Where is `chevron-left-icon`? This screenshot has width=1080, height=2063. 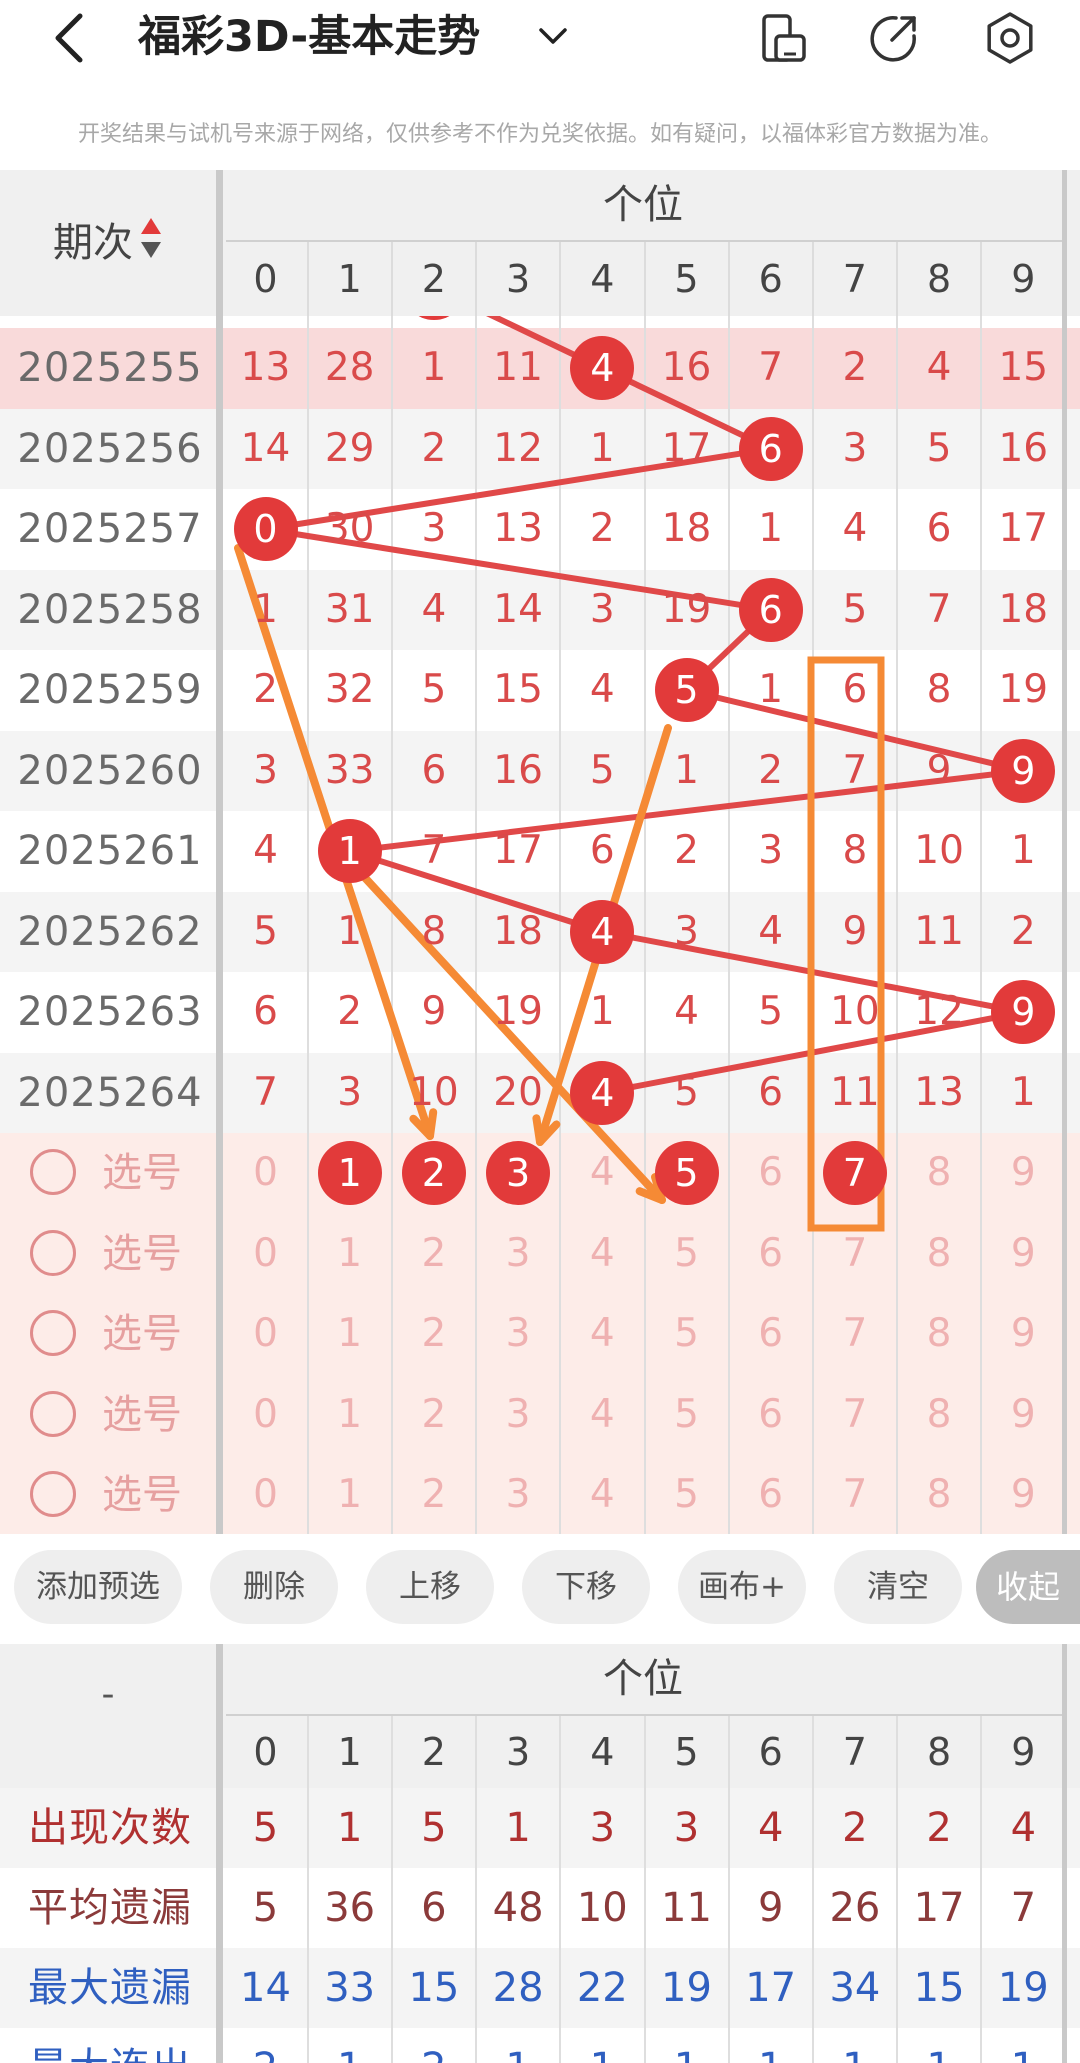 chevron-left-icon is located at coordinates (70, 38).